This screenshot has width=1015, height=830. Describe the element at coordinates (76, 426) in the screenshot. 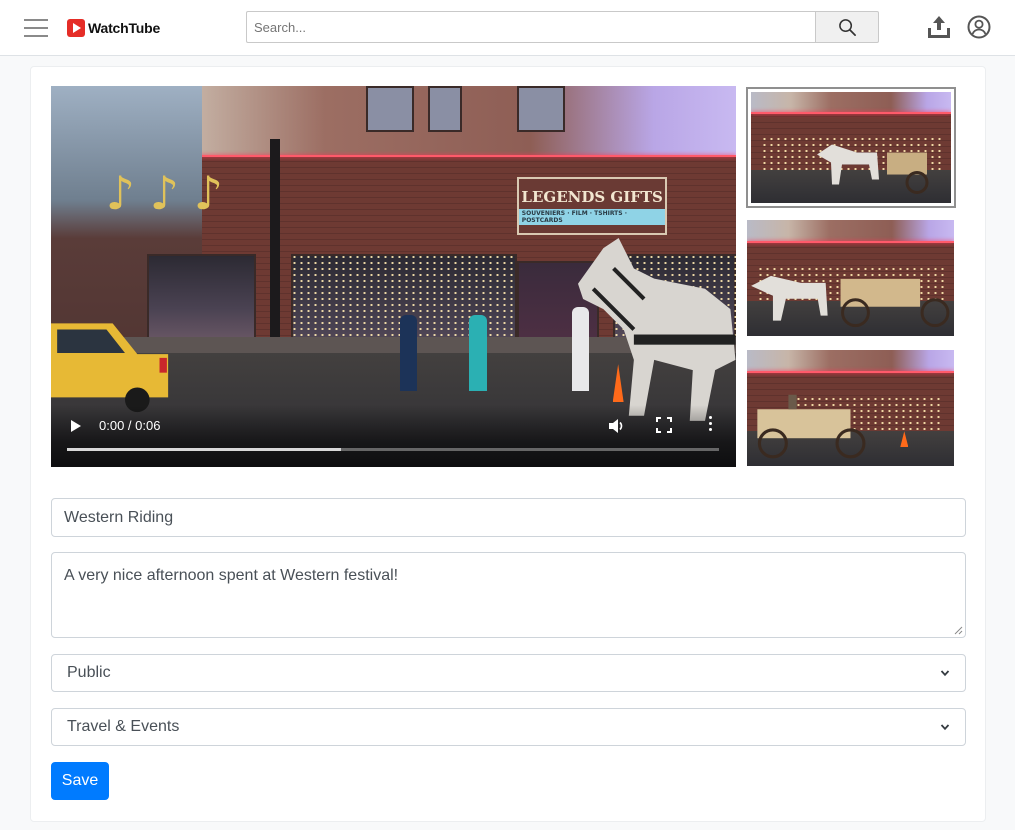

I see `play-icon` at that location.